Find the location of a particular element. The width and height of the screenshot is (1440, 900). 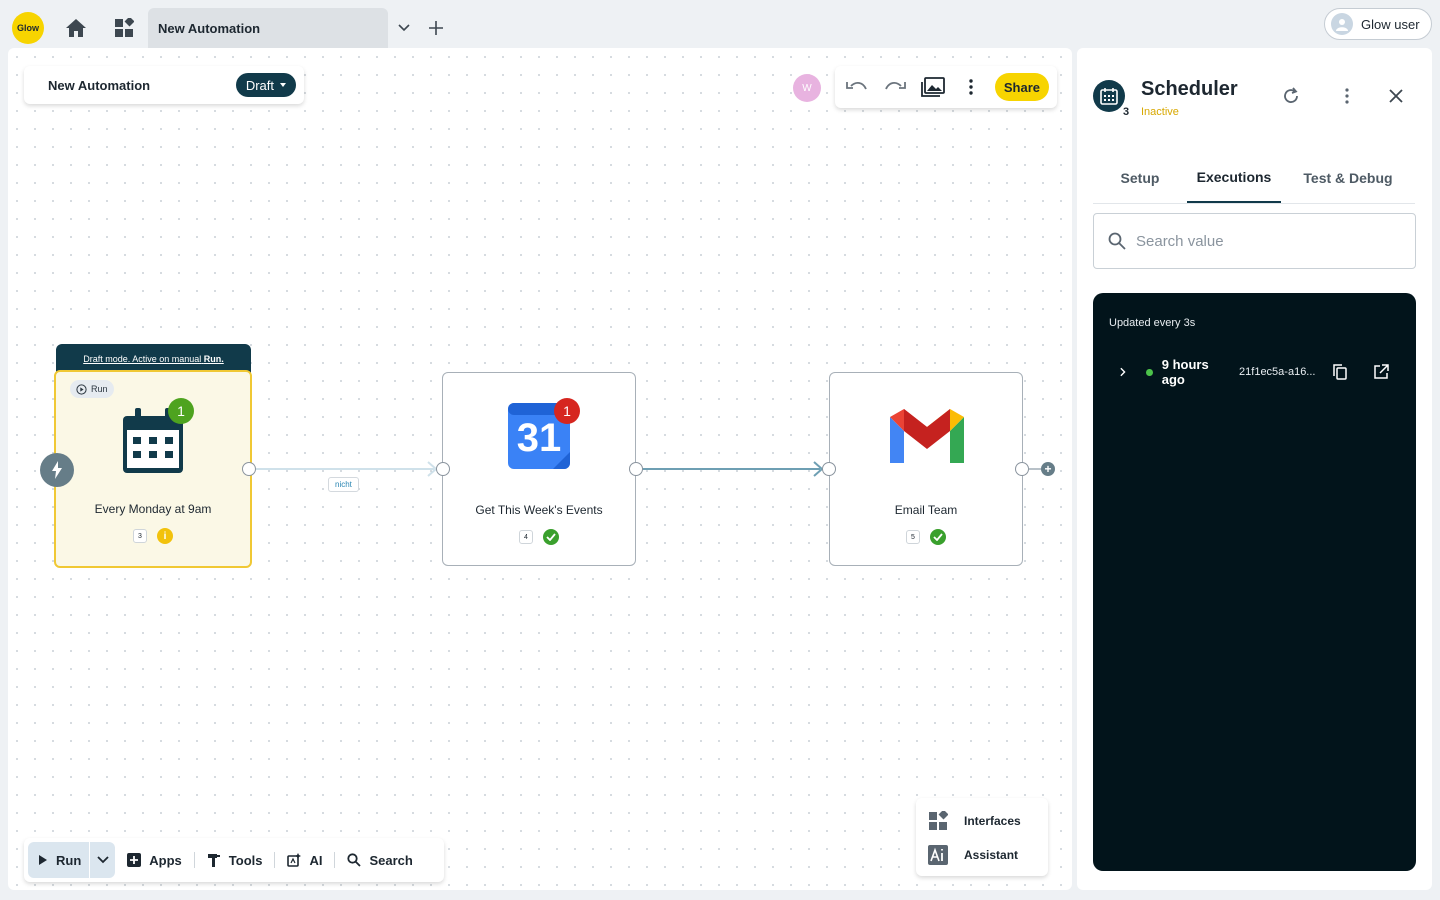

tools-label: Tools is located at coordinates (245, 860).